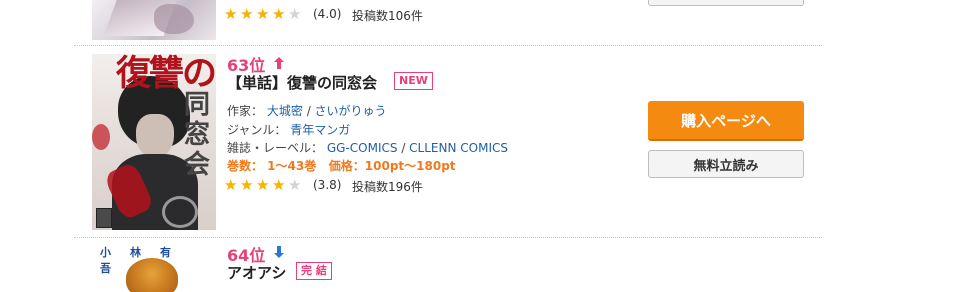 The height and width of the screenshot is (292, 976). I want to click on author-label: 作家：, so click(245, 111).